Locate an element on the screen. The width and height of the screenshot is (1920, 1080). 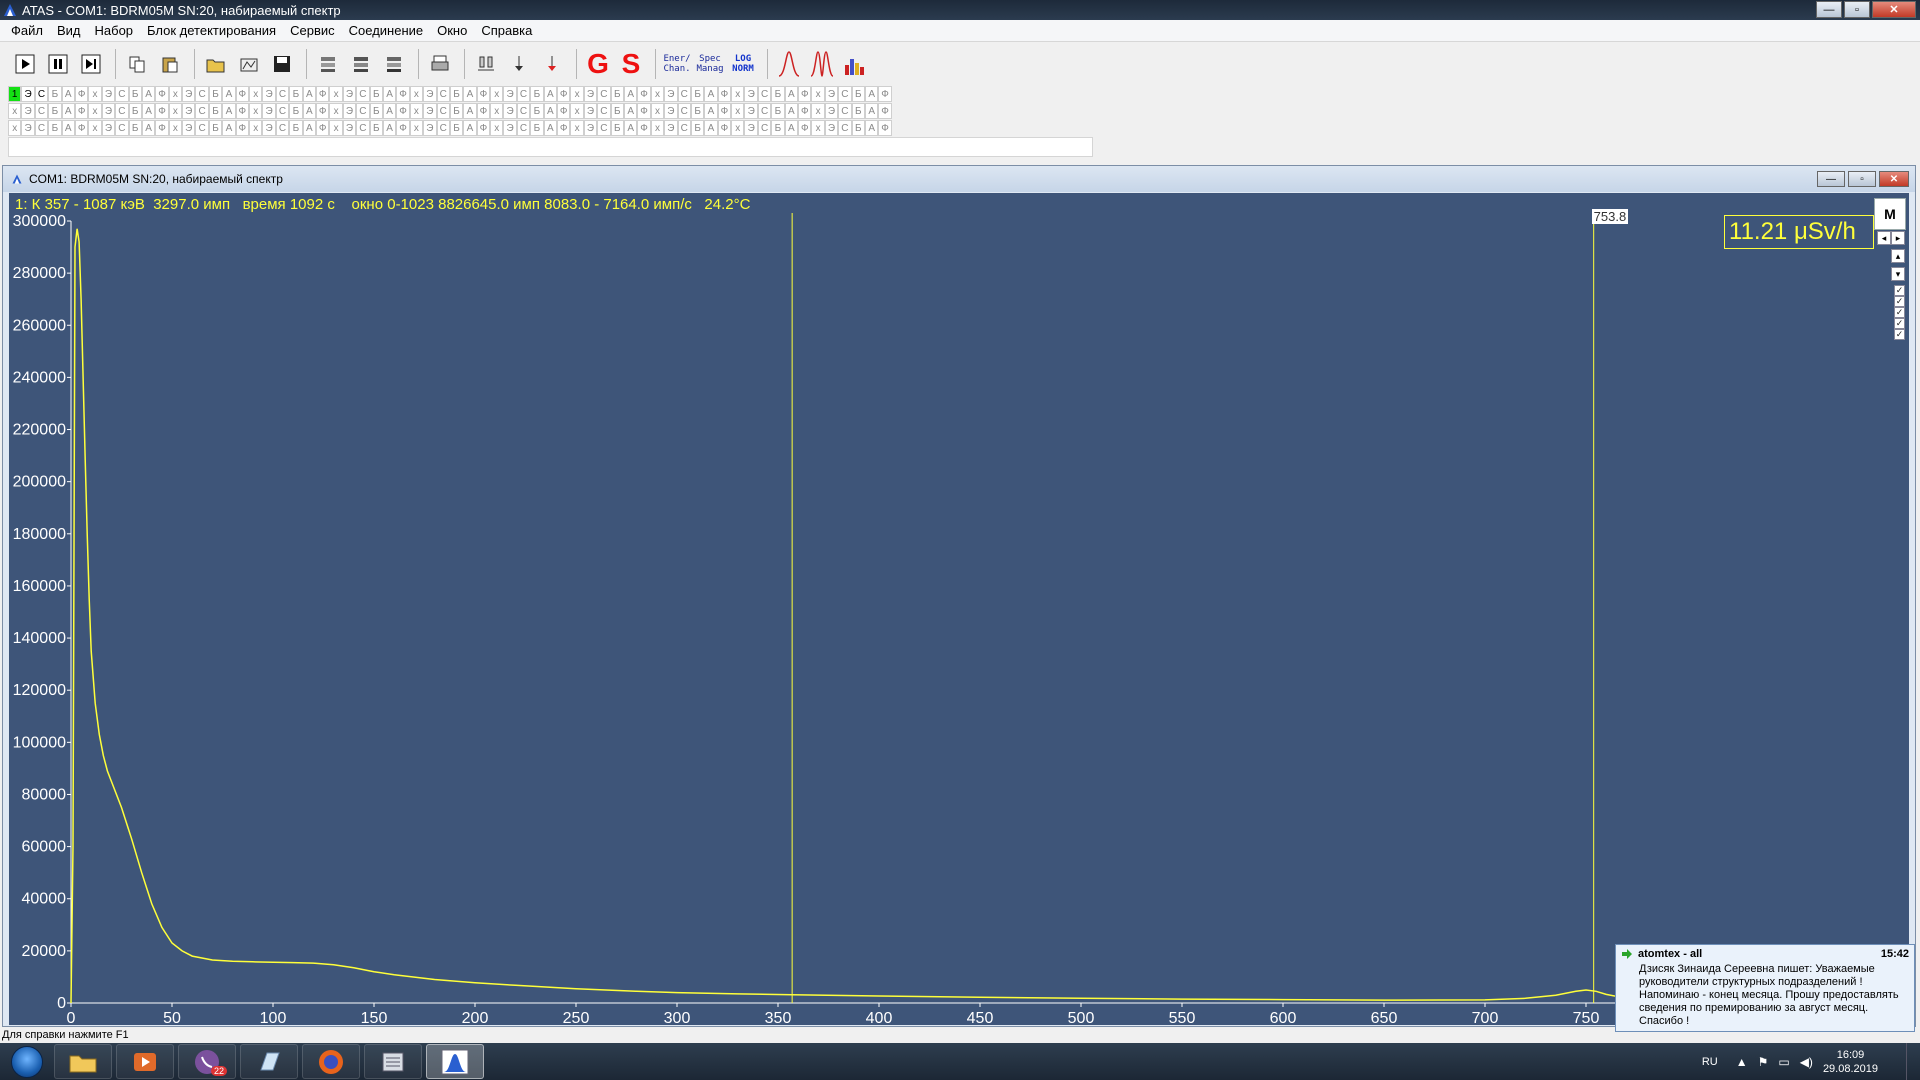
menu-help: Справка is located at coordinates (506, 30).